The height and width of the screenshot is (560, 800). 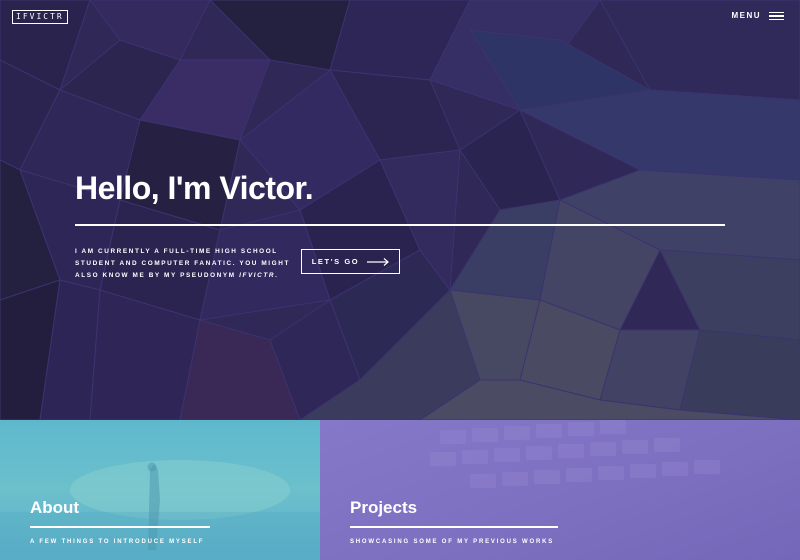 I want to click on site-logo: IFVICTR, so click(x=40, y=17).